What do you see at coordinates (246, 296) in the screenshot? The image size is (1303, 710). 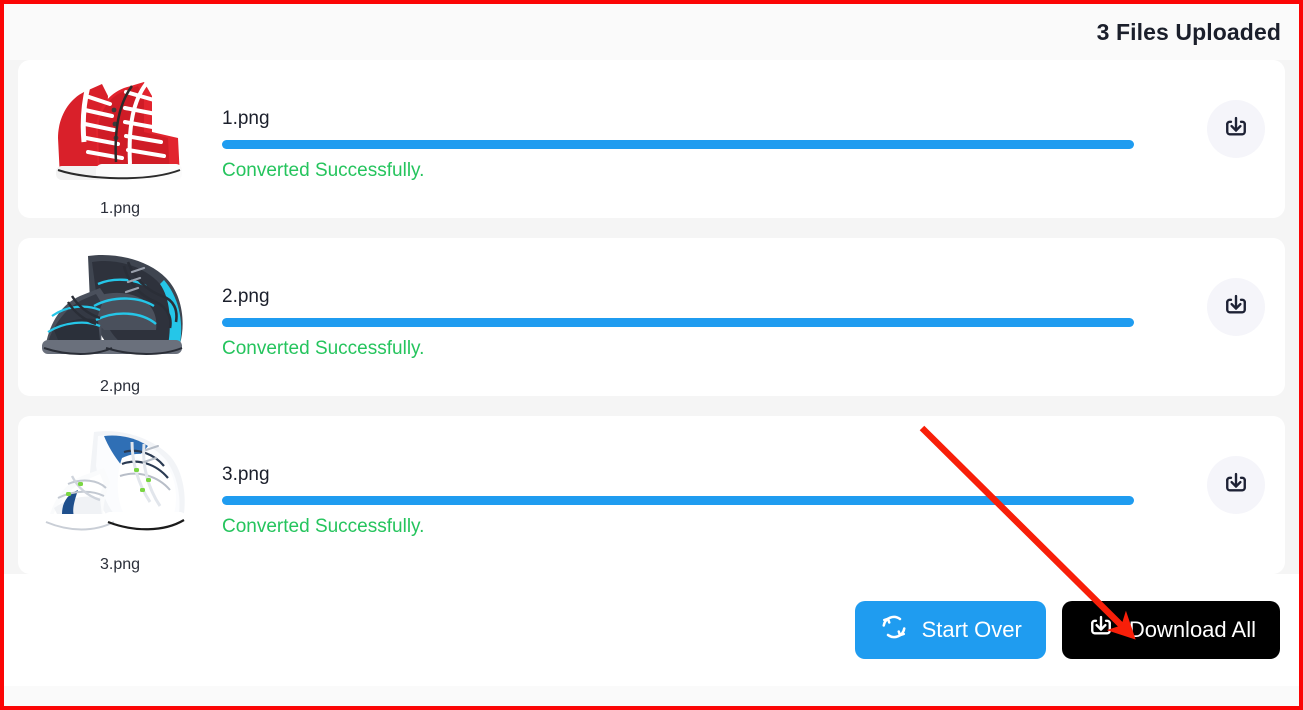 I see `file-name: 2.png` at bounding box center [246, 296].